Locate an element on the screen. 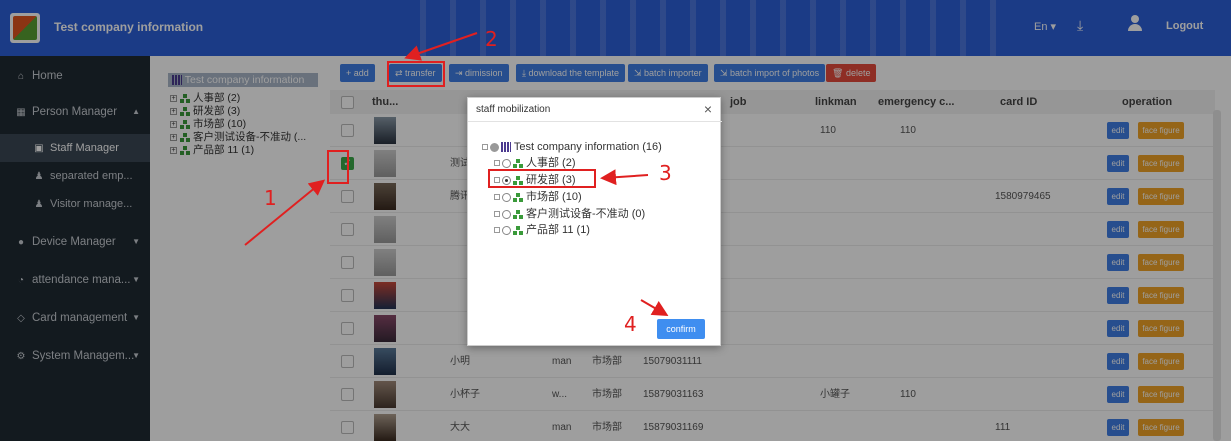 Image resolution: width=1231 pixels, height=441 pixels. close-icon: × is located at coordinates (708, 109).